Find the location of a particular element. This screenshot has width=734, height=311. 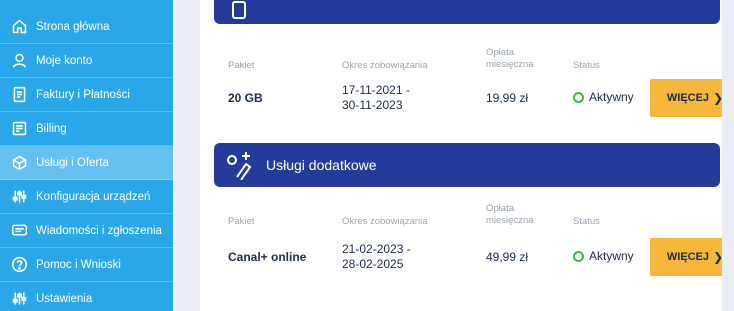

service-fee: 49,99 zł is located at coordinates (507, 257).